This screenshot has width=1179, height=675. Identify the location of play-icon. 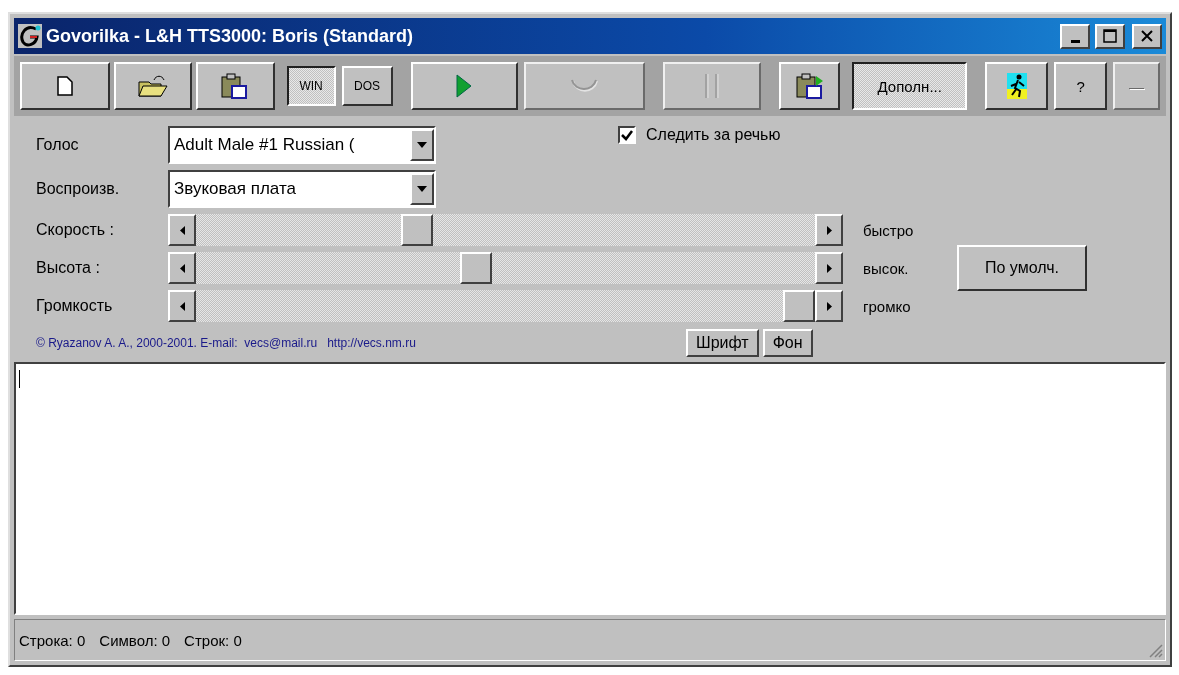
(464, 86).